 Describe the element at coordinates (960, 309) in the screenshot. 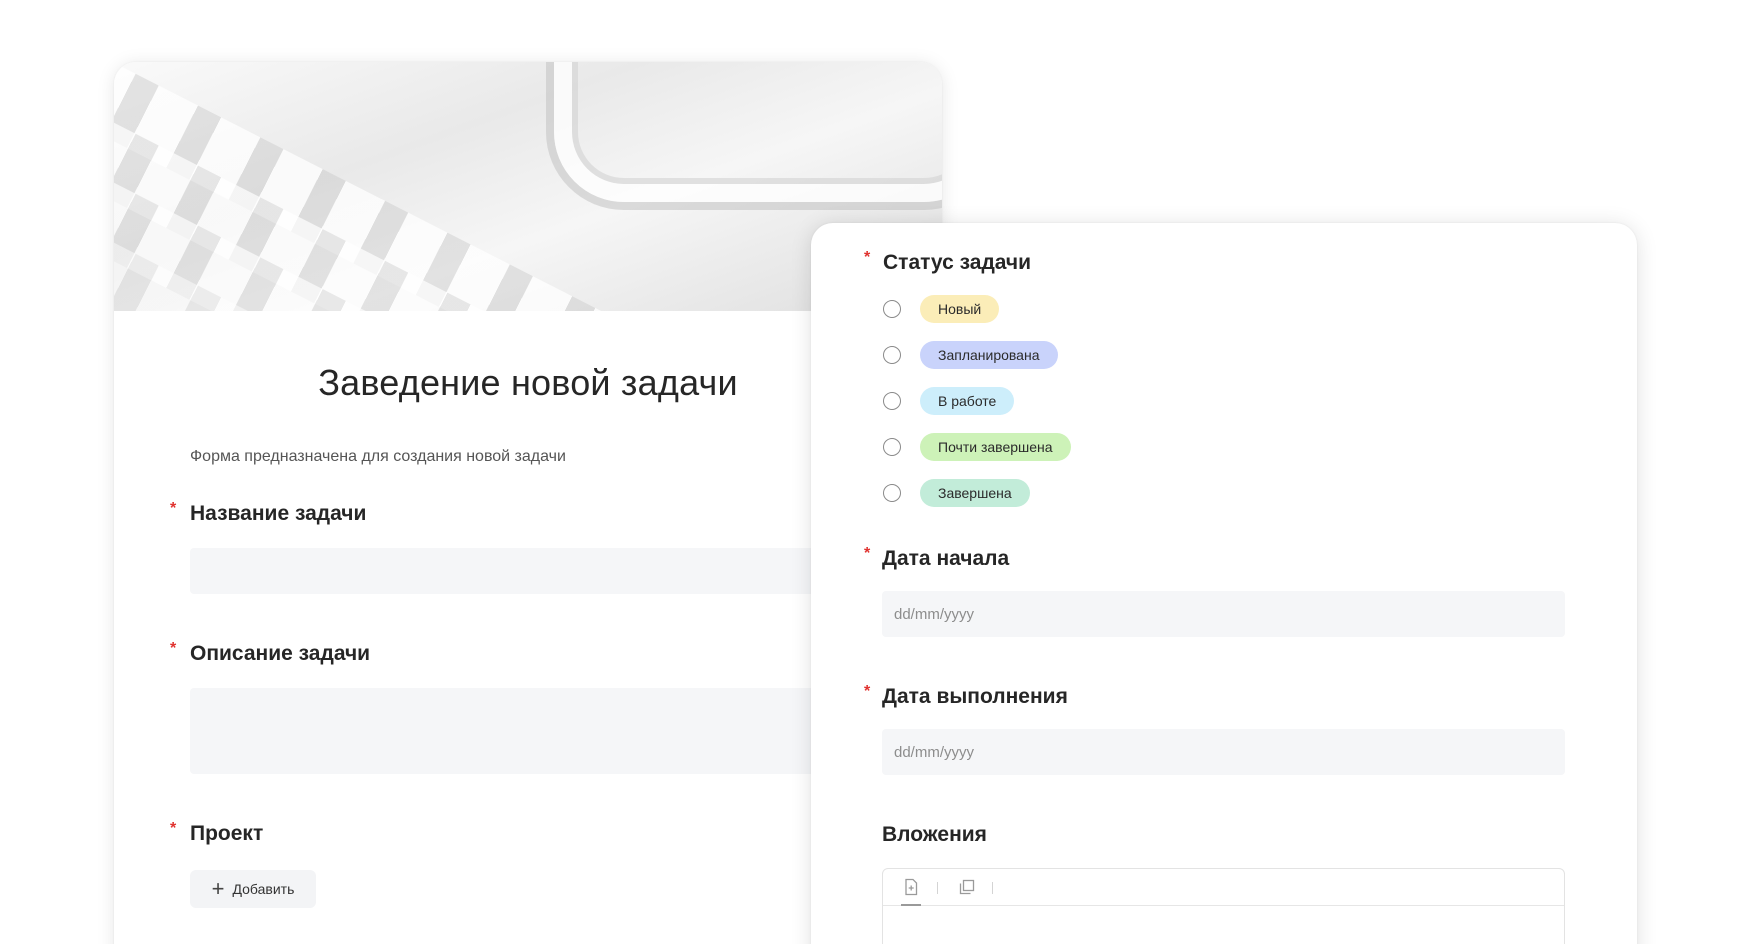

I see `status-chip: Новый` at that location.